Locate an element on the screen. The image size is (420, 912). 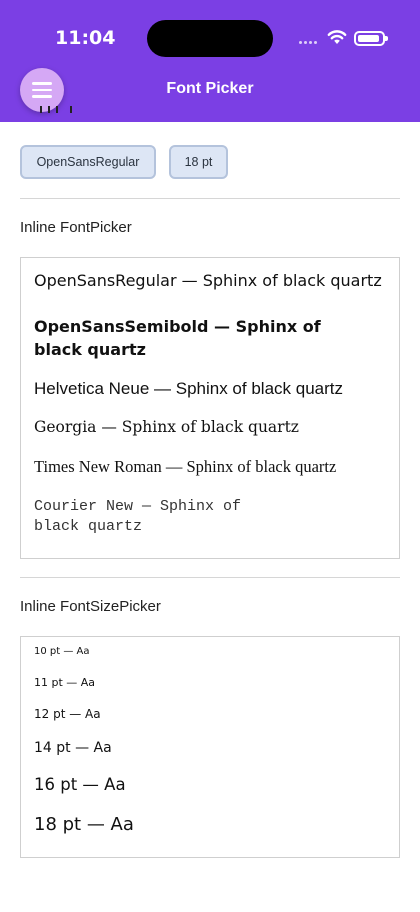
selected-font-chip: OpenSansRegular is located at coordinates (88, 162).